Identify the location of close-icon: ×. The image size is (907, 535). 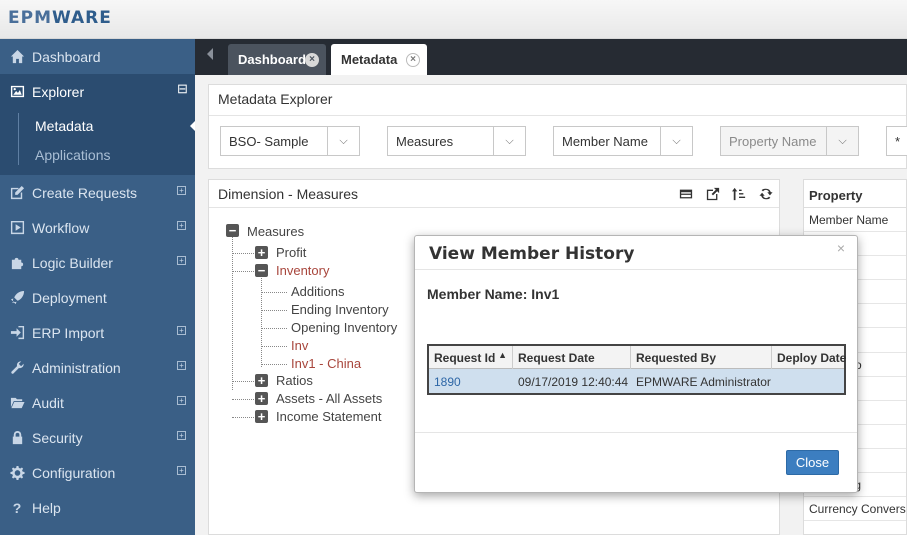
(841, 248).